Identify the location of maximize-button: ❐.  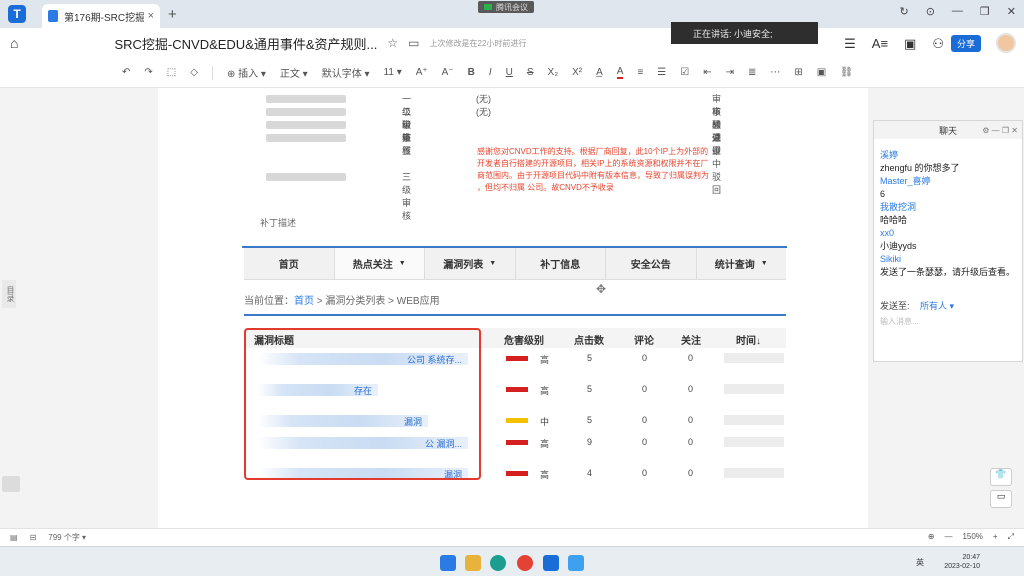
(985, 11).